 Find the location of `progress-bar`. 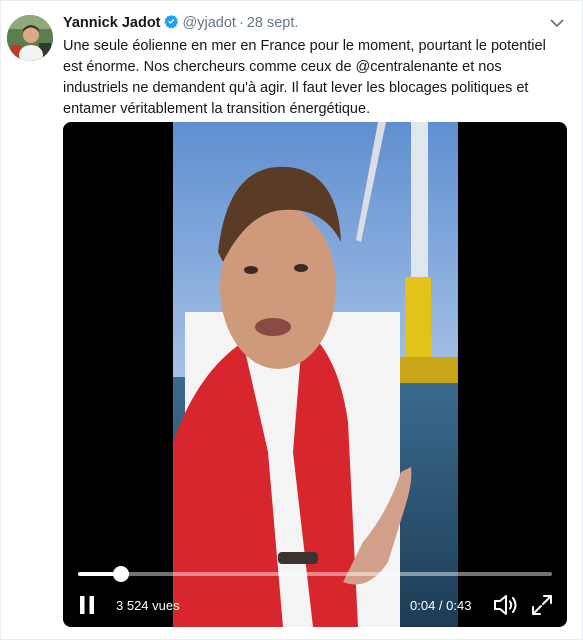

progress-bar is located at coordinates (315, 574).